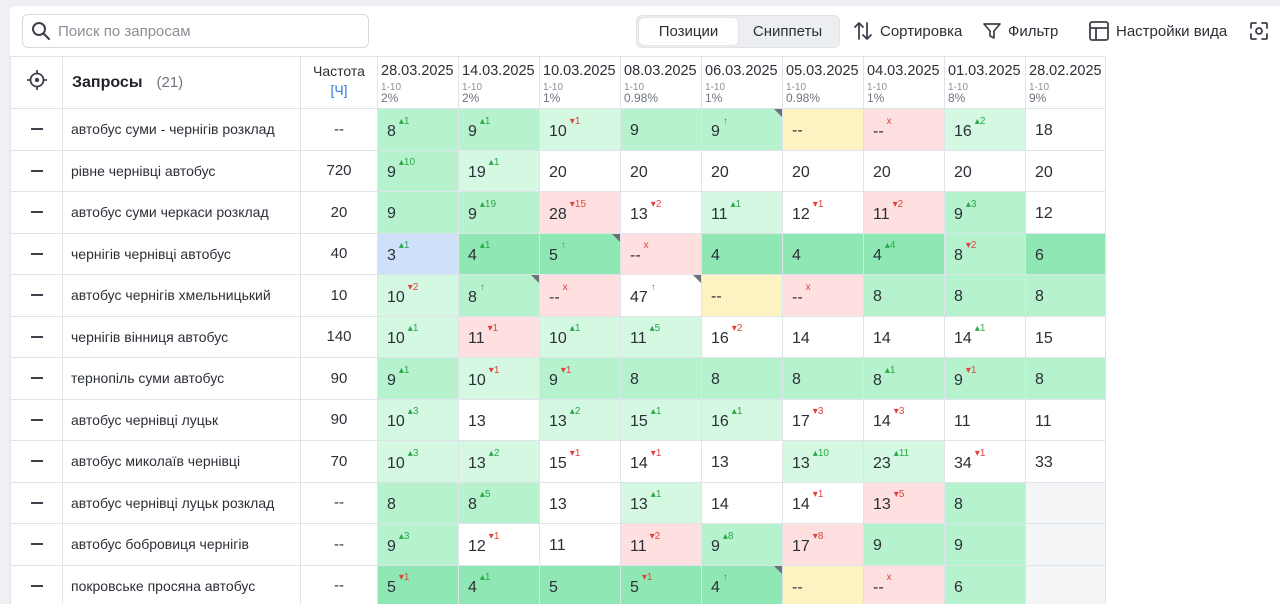 The width and height of the screenshot is (1280, 604). Describe the element at coordinates (823, 82) in the screenshot. I see `date-column-header: 05.03.2025 1-10 0.98%` at that location.